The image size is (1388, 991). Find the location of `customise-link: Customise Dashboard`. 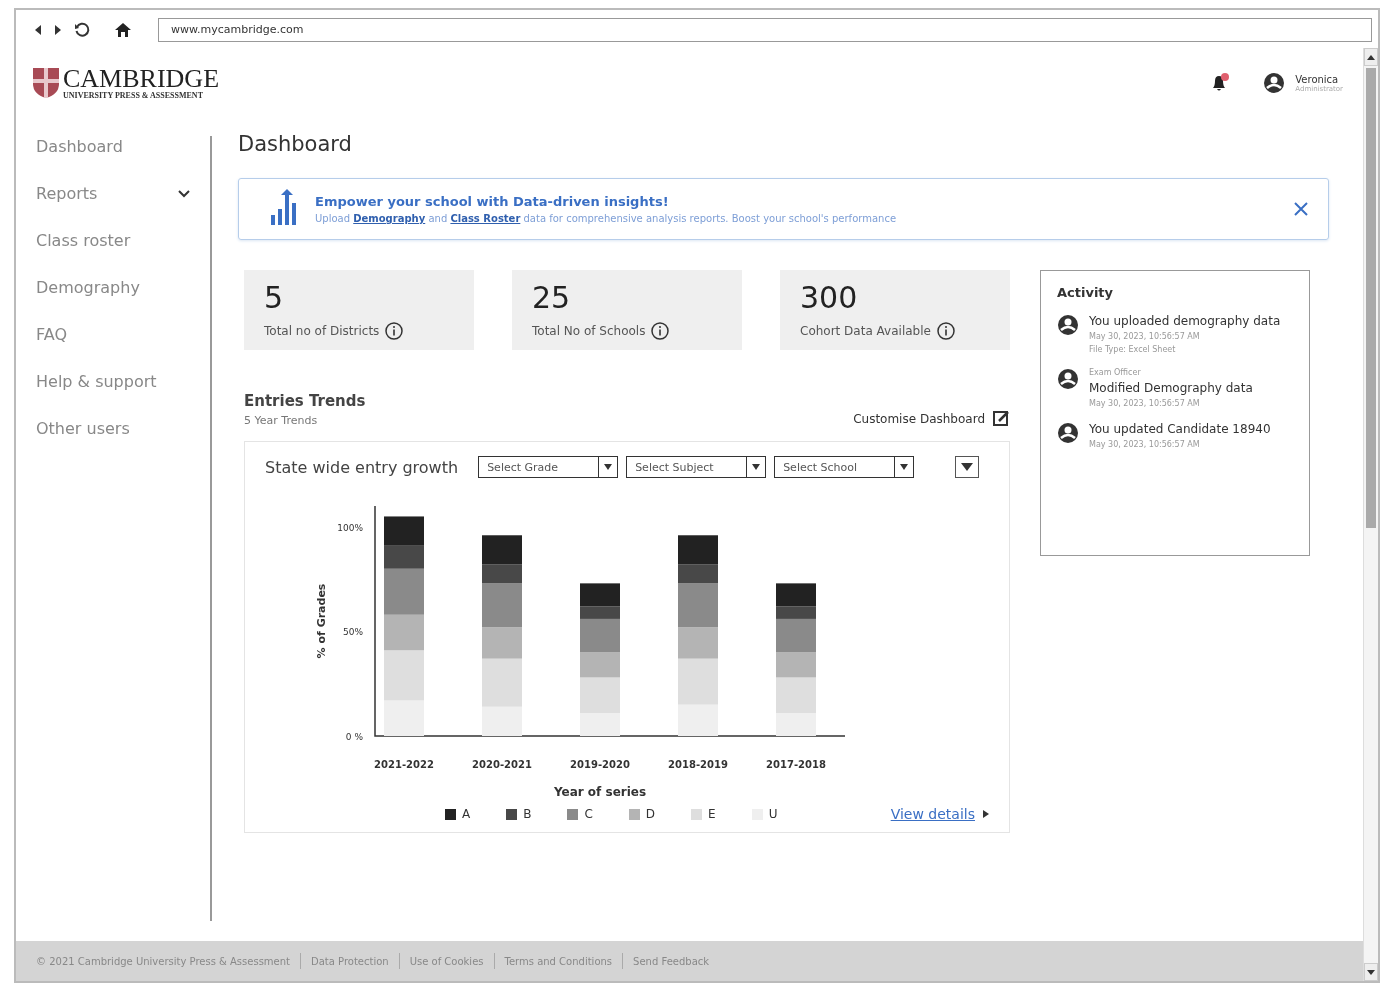

customise-link: Customise Dashboard is located at coordinates (919, 418).